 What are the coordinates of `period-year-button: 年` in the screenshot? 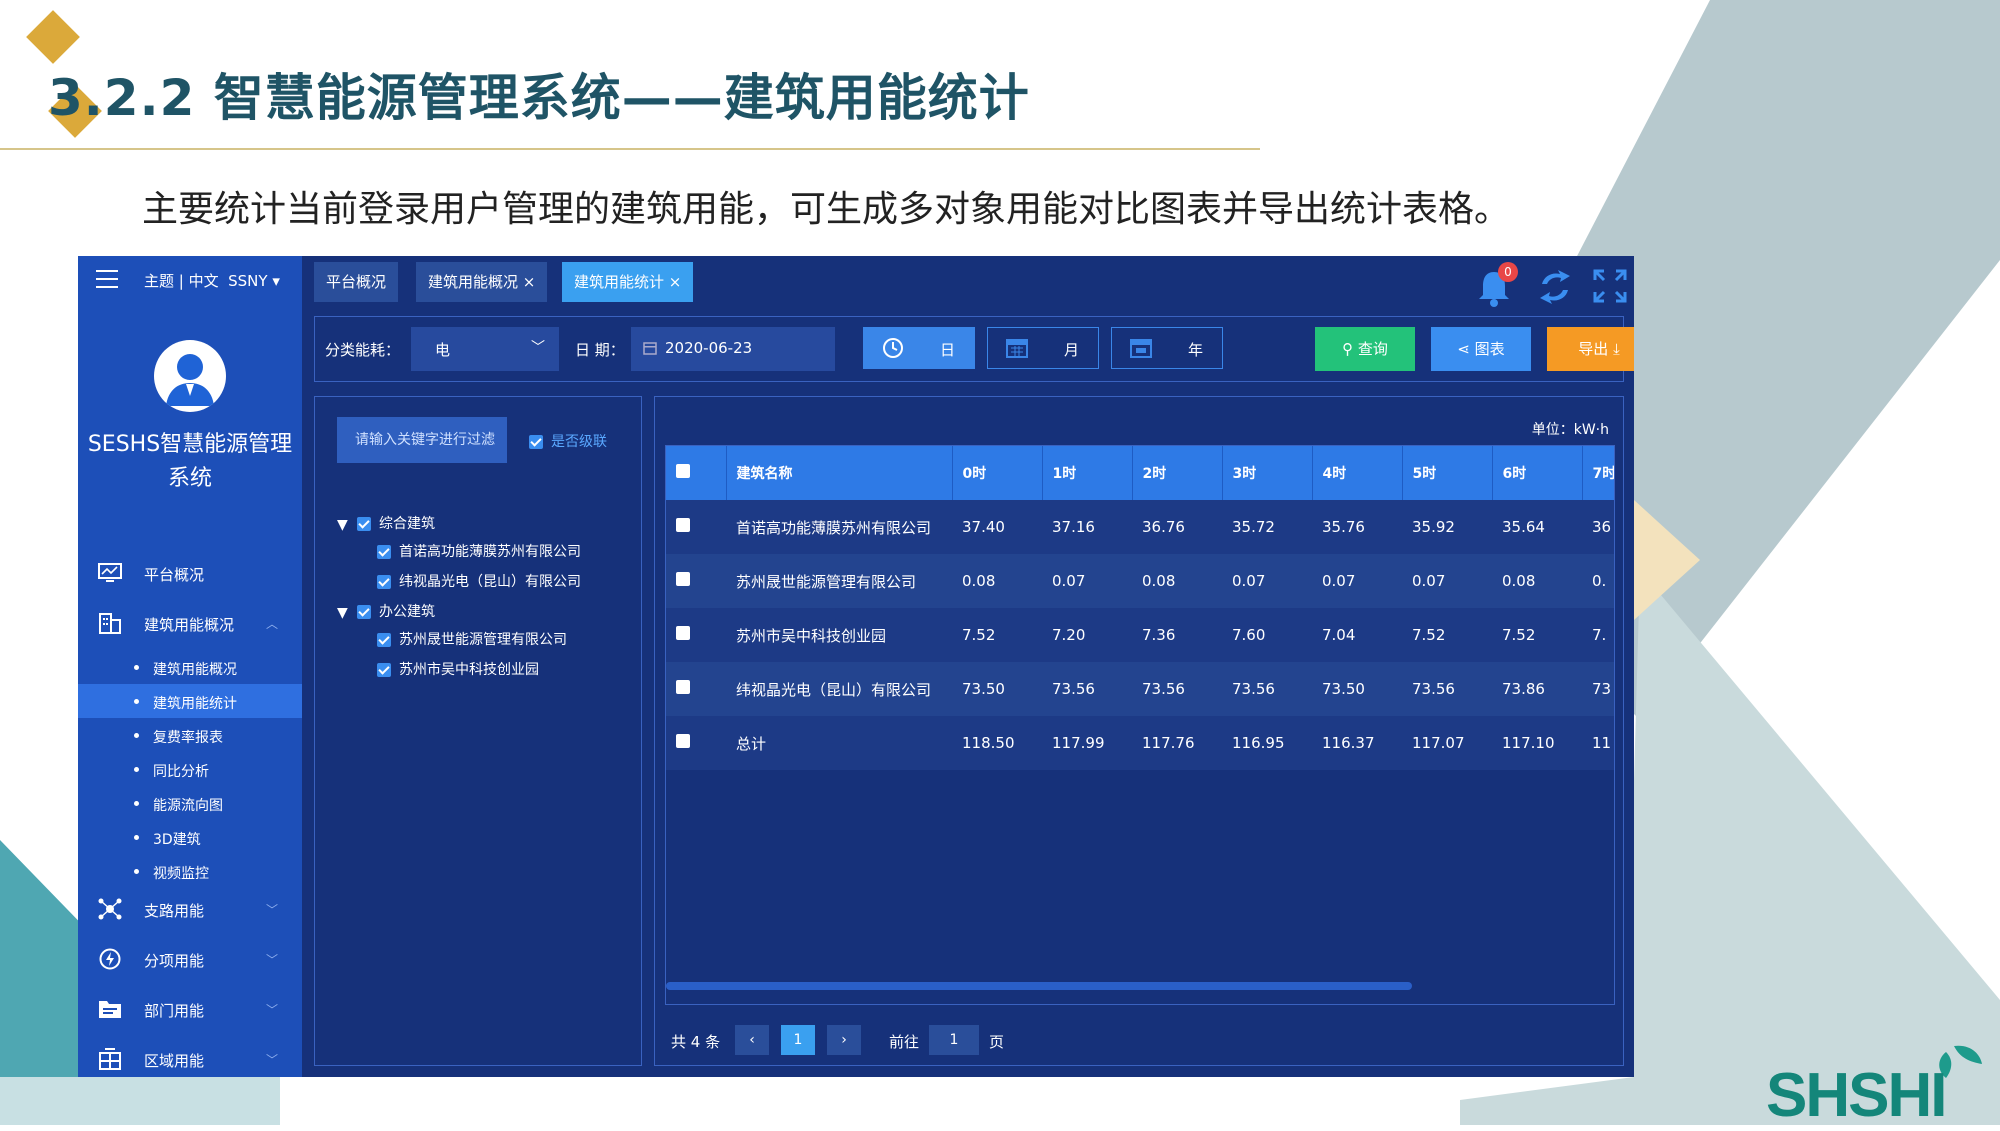 It's located at (1167, 348).